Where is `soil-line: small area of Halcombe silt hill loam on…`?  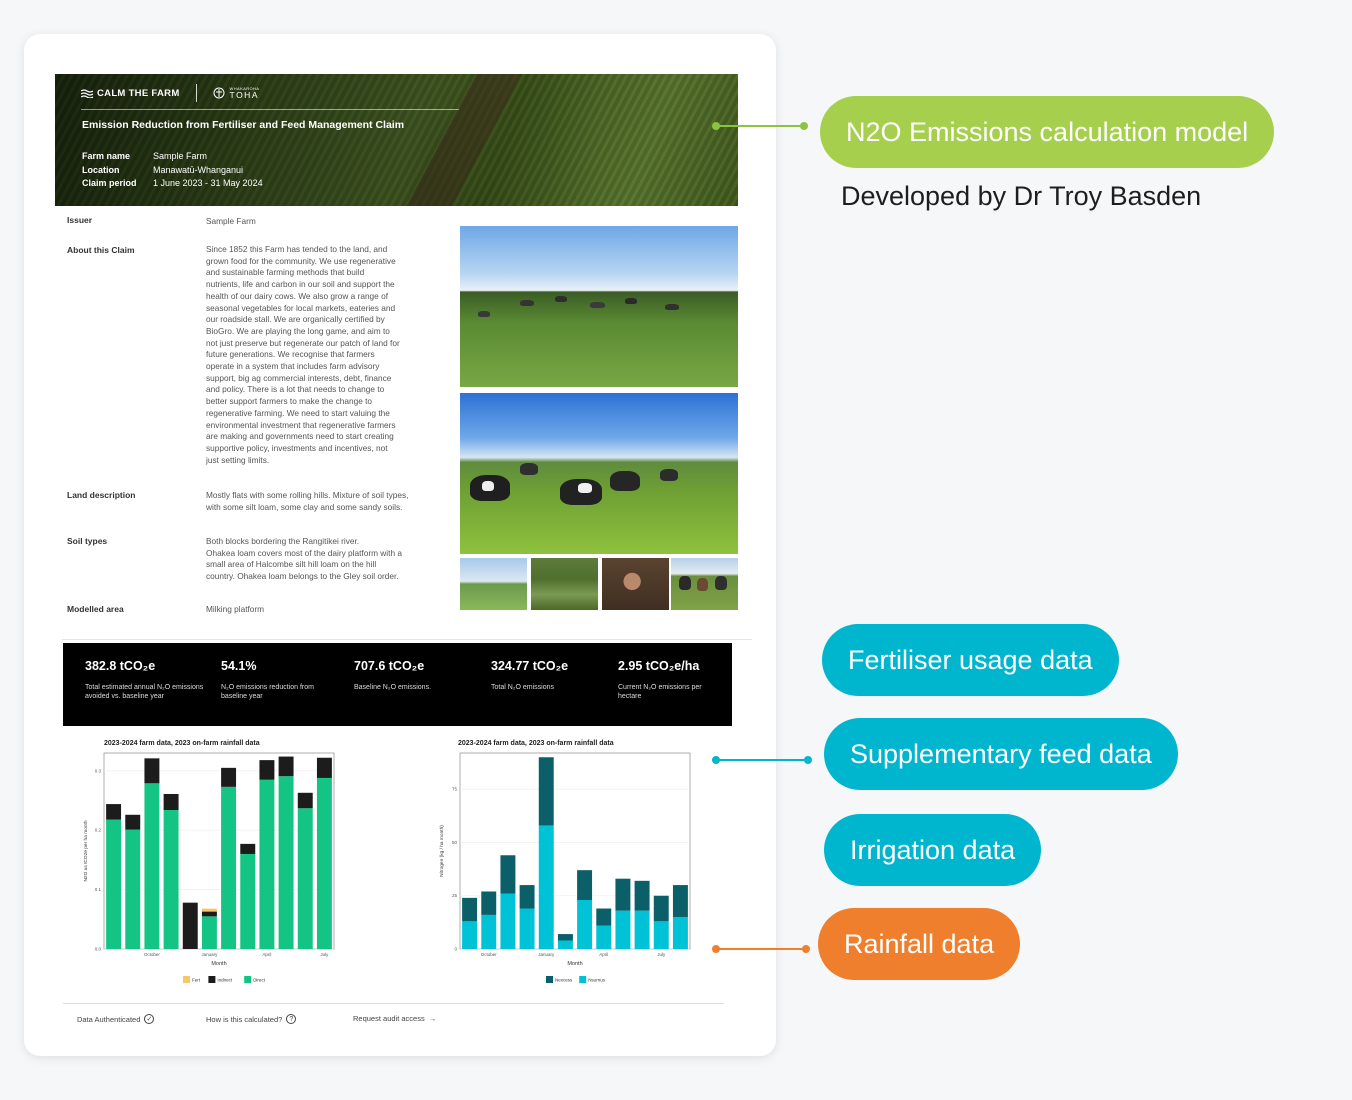 soil-line: small area of Halcombe silt hill loam on… is located at coordinates (291, 564).